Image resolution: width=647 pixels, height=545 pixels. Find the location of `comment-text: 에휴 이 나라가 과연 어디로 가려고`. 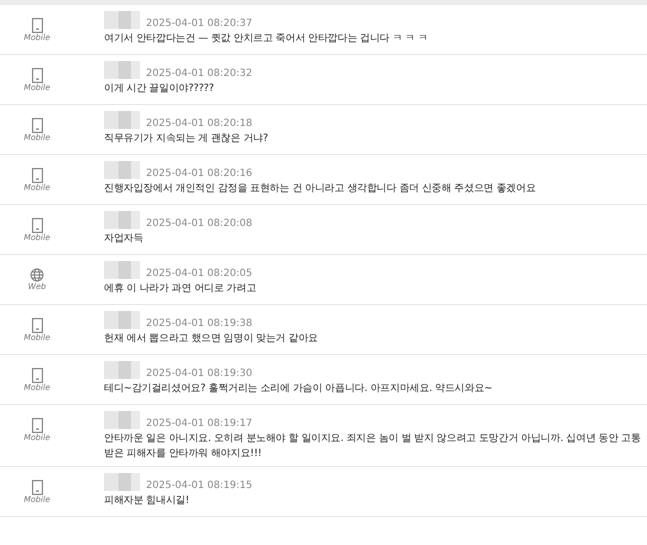

comment-text: 에휴 이 나라가 과연 어디로 가려고 is located at coordinates (181, 289).